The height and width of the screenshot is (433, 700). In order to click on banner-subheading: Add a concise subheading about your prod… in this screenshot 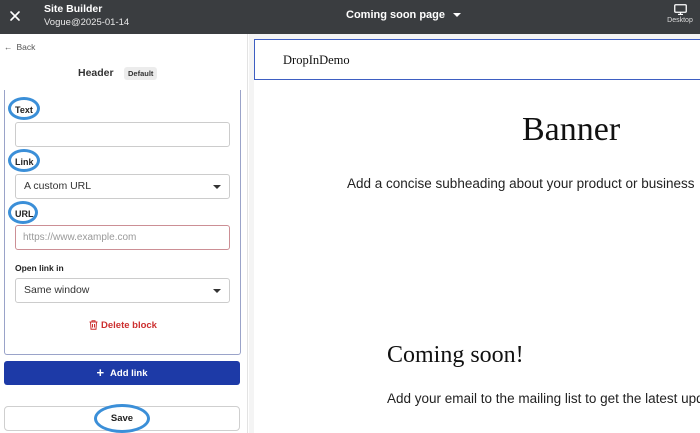, I will do `click(521, 183)`.